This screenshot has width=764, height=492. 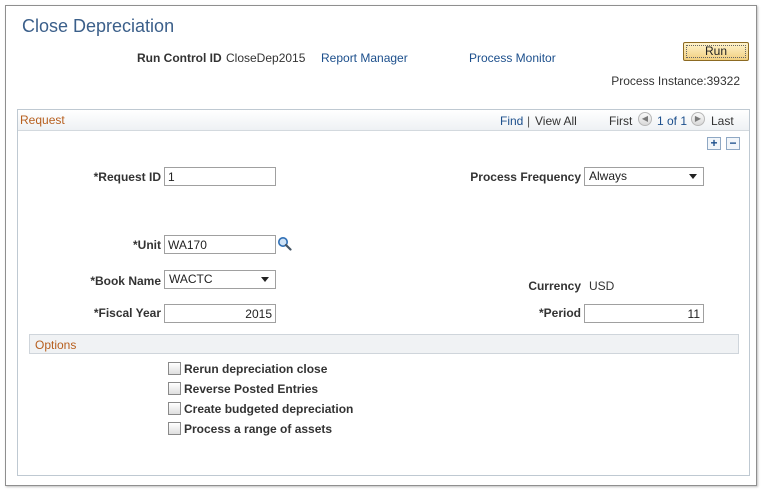 I want to click on reverse-posted-entries-label: Reverse Posted Entries, so click(x=251, y=389).